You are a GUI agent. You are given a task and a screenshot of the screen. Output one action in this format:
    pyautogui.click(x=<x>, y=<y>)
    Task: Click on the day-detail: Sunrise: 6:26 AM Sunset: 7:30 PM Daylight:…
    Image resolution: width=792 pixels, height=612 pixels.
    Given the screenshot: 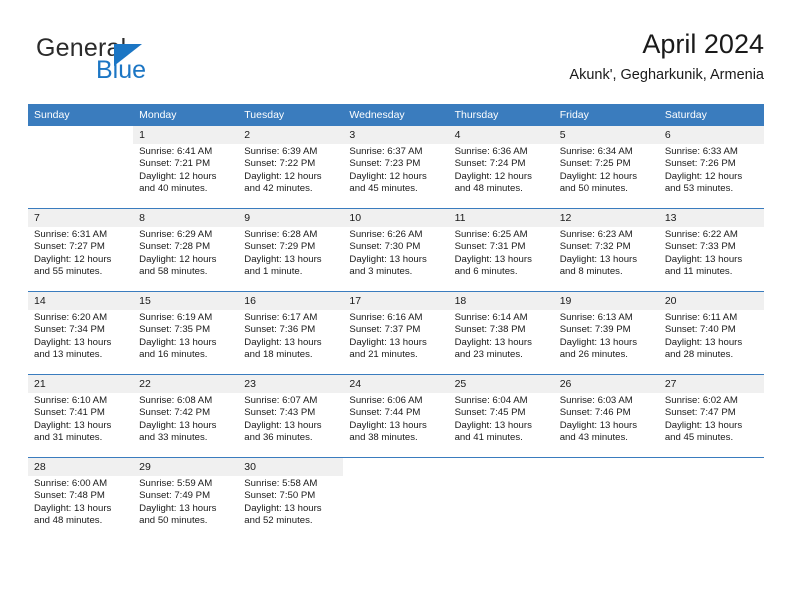 What is the action you would take?
    pyautogui.click(x=396, y=259)
    